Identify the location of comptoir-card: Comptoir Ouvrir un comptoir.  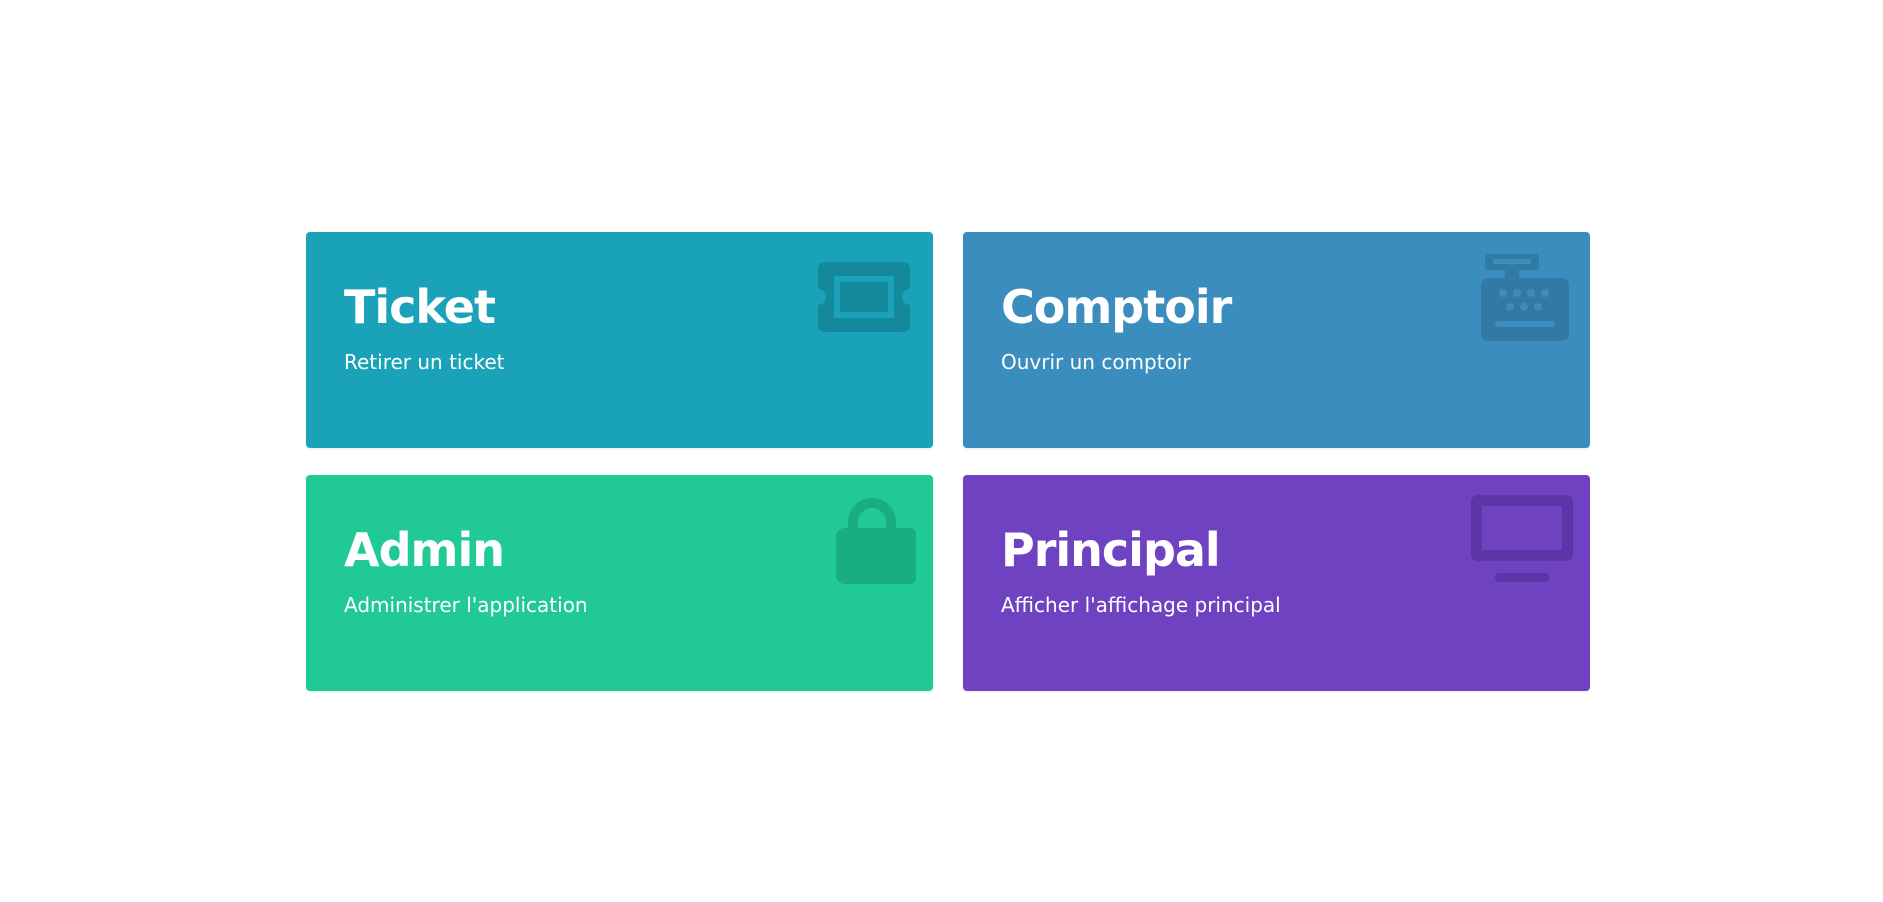
(1276, 340).